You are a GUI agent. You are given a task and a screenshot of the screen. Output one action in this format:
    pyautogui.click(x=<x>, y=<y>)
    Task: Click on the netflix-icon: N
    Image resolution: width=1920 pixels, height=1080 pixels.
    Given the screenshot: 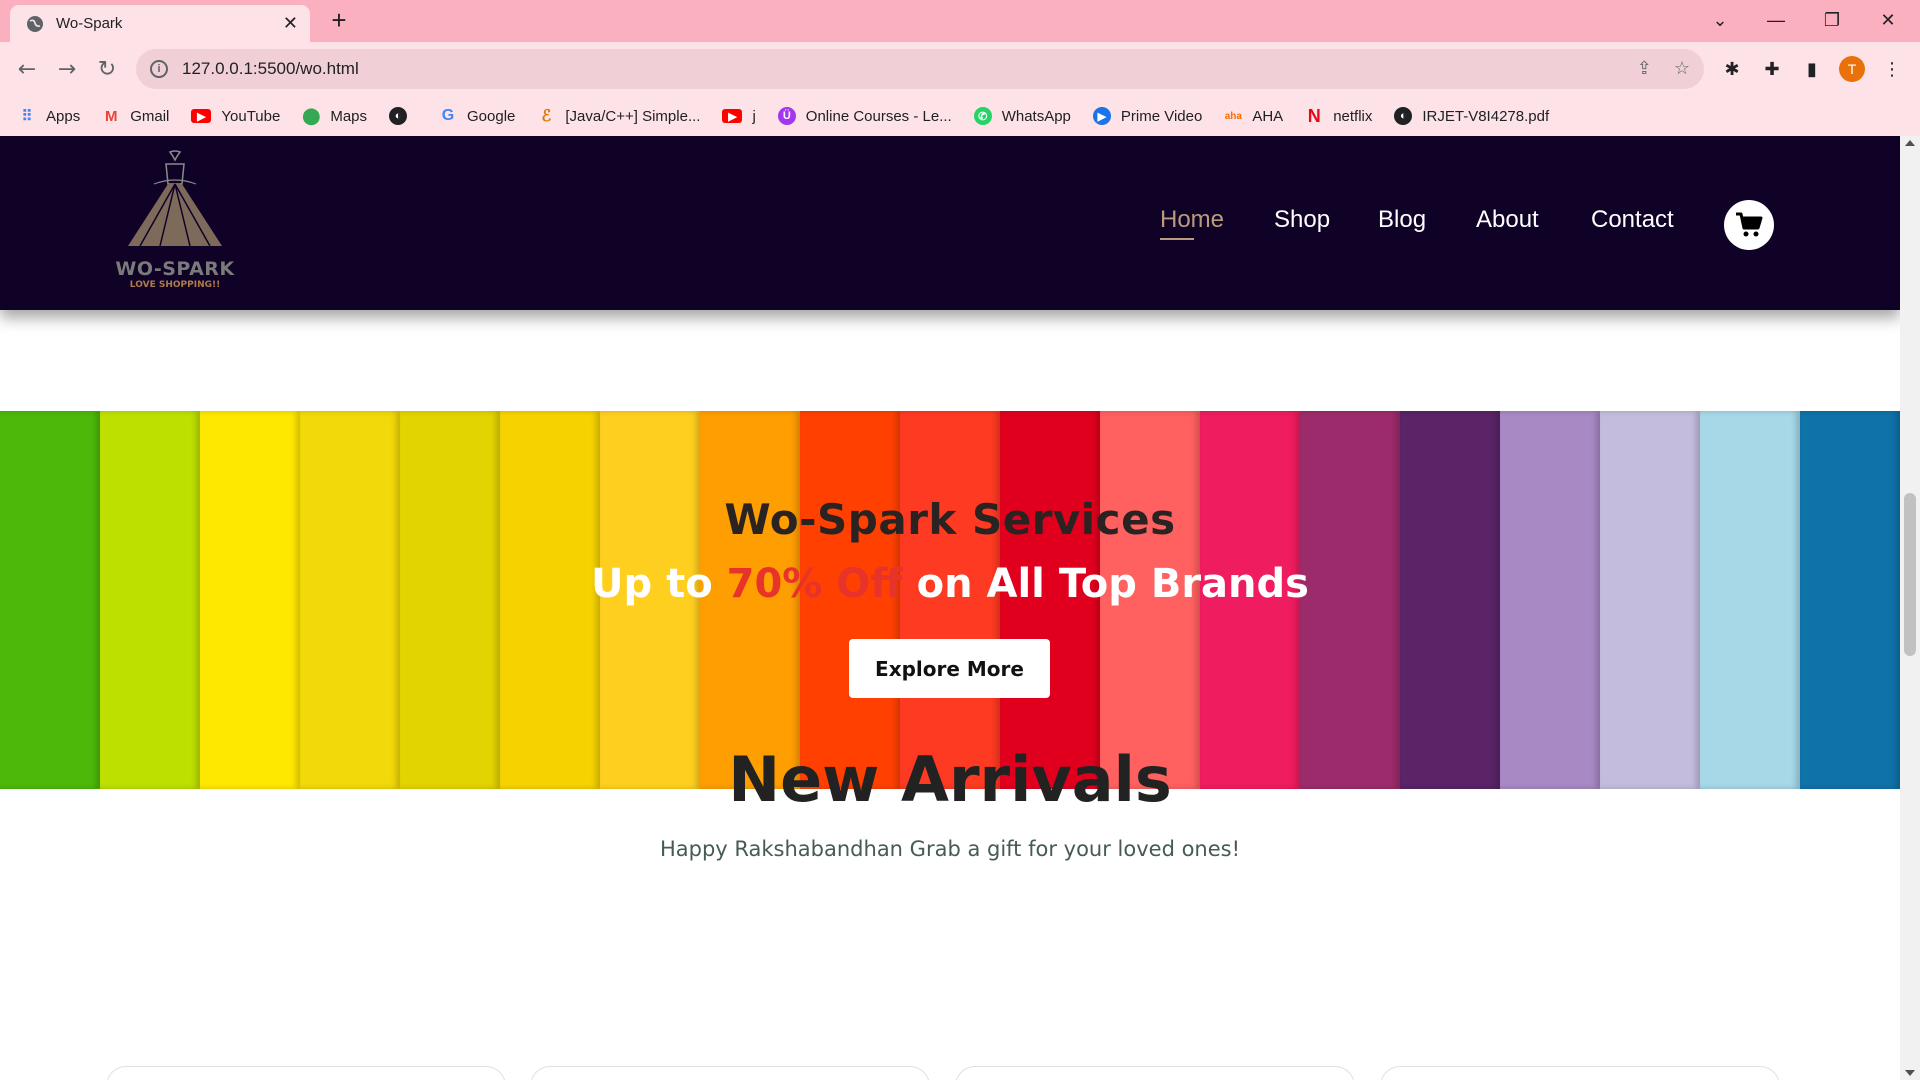 What is the action you would take?
    pyautogui.click(x=1314, y=115)
    